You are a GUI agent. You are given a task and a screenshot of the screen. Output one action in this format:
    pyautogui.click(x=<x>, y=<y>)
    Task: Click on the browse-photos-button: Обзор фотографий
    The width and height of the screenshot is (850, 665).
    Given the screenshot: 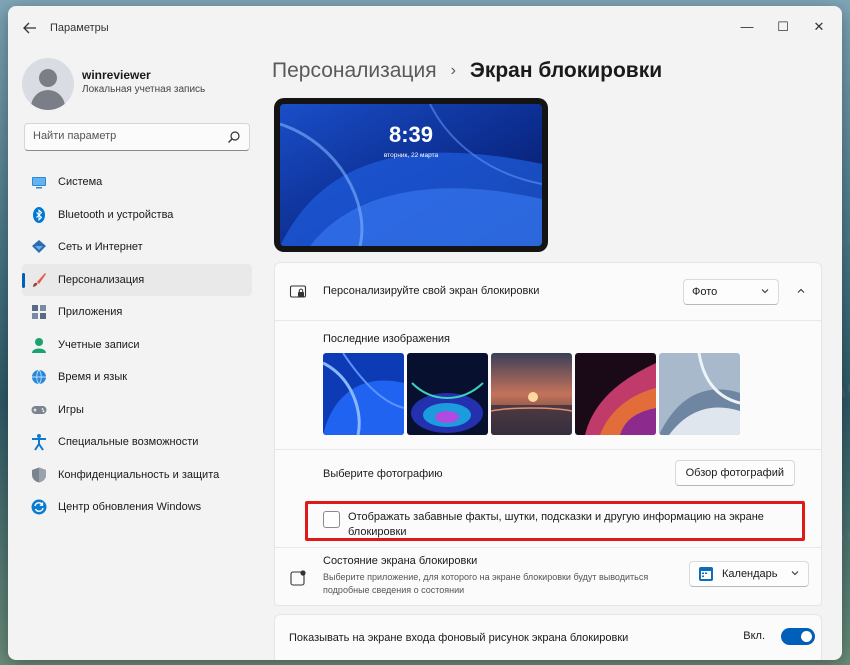 What is the action you would take?
    pyautogui.click(x=734, y=473)
    